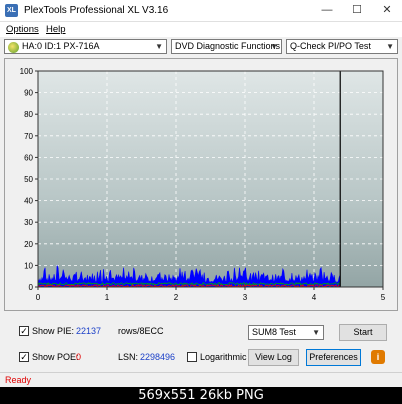 This screenshot has height=404, width=402. What do you see at coordinates (13, 47) in the screenshot?
I see `disc-icon` at bounding box center [13, 47].